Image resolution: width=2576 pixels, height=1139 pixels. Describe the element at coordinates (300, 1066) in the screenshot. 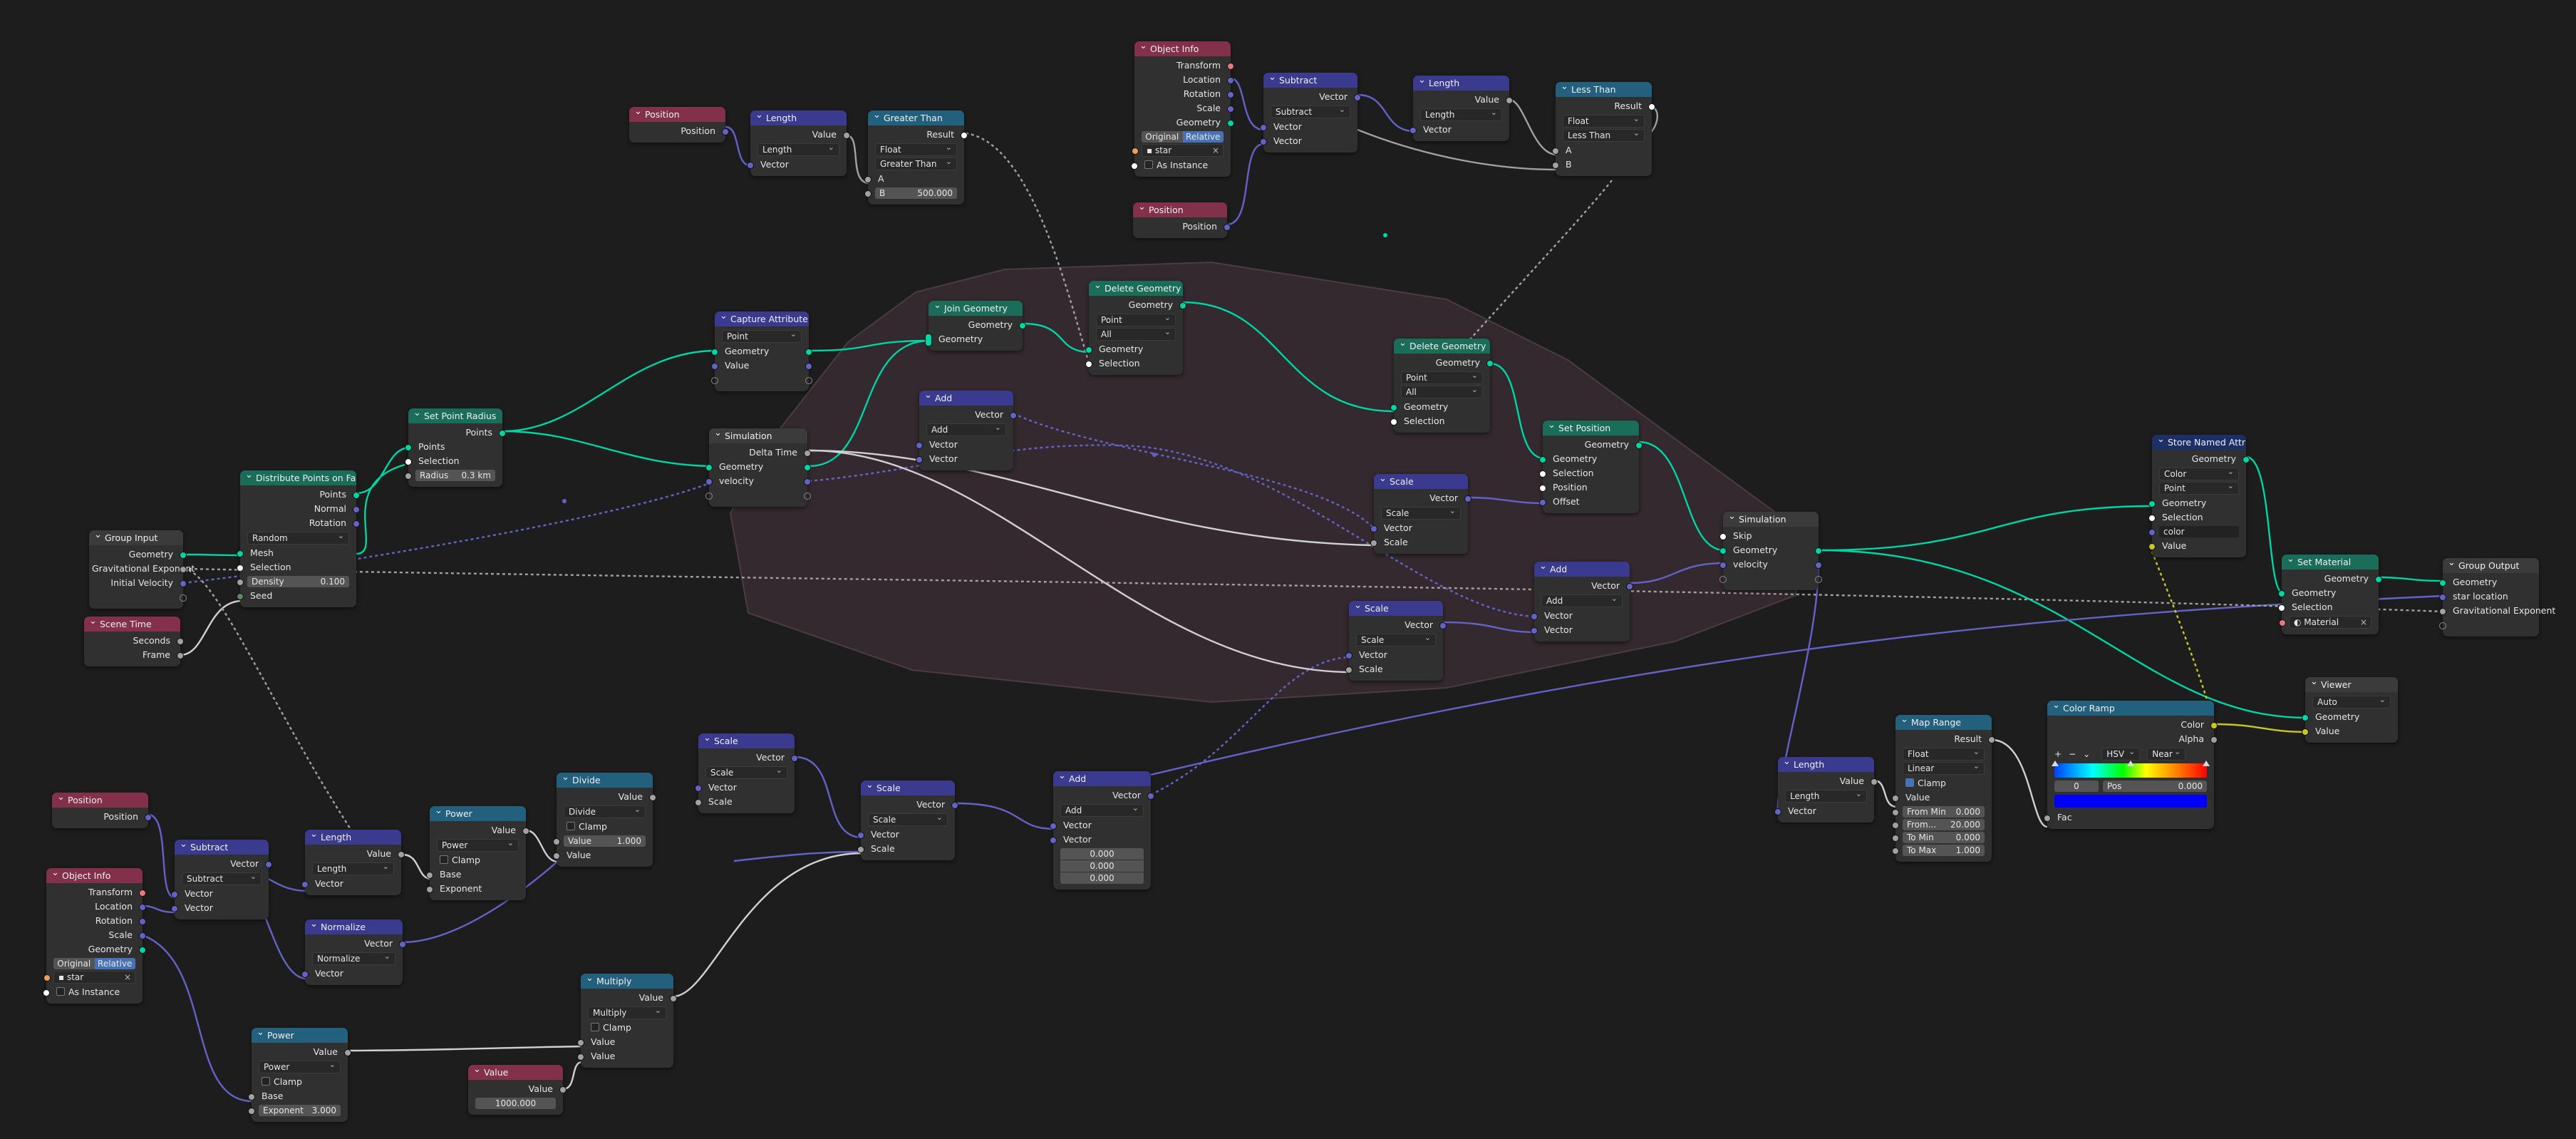

I see `operation-dropdown: Power` at that location.